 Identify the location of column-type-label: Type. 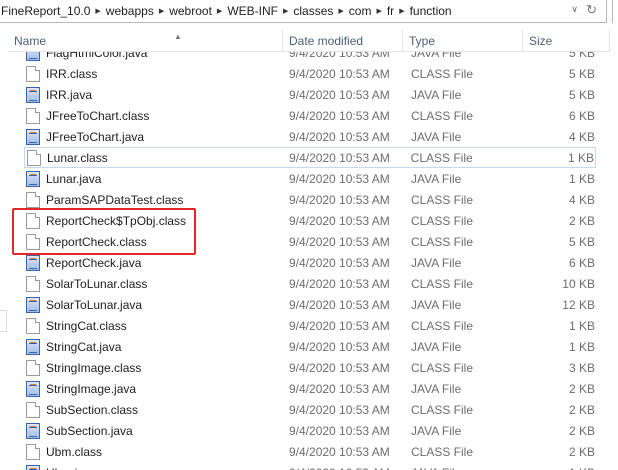
(422, 41).